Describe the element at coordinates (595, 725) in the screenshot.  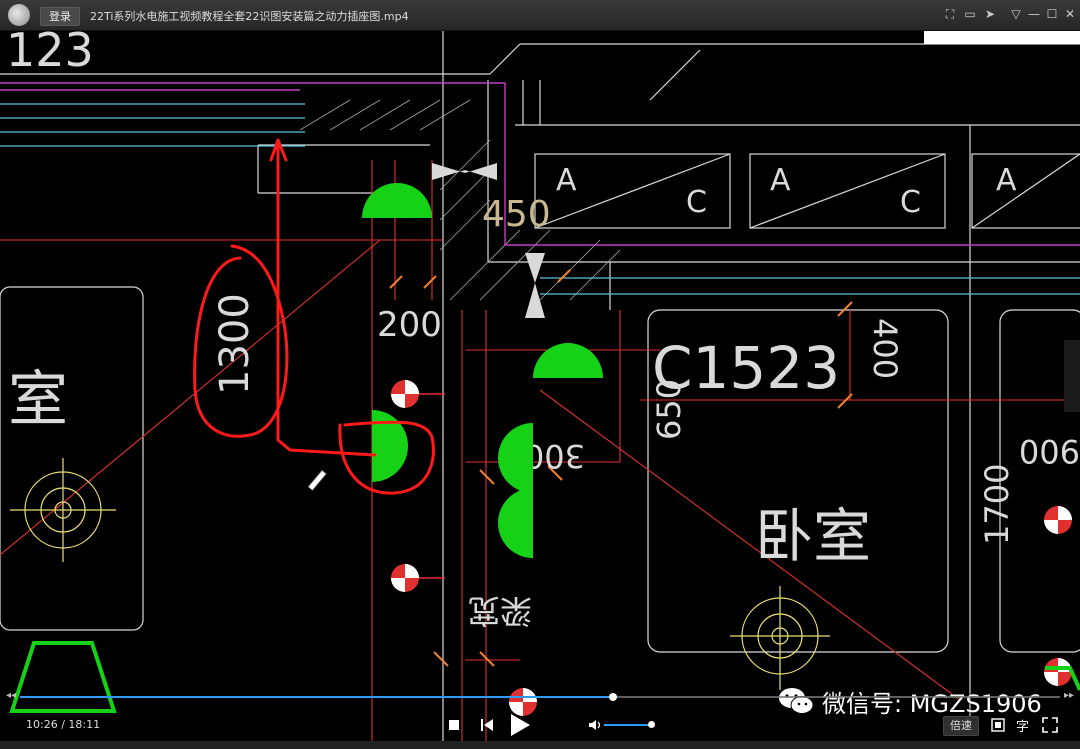
I see `volume-icon` at that location.